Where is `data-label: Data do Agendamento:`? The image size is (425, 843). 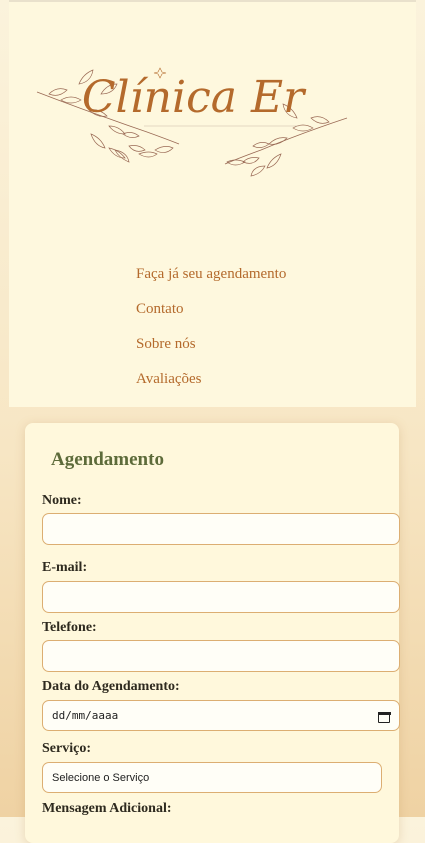 data-label: Data do Agendamento: is located at coordinates (111, 686).